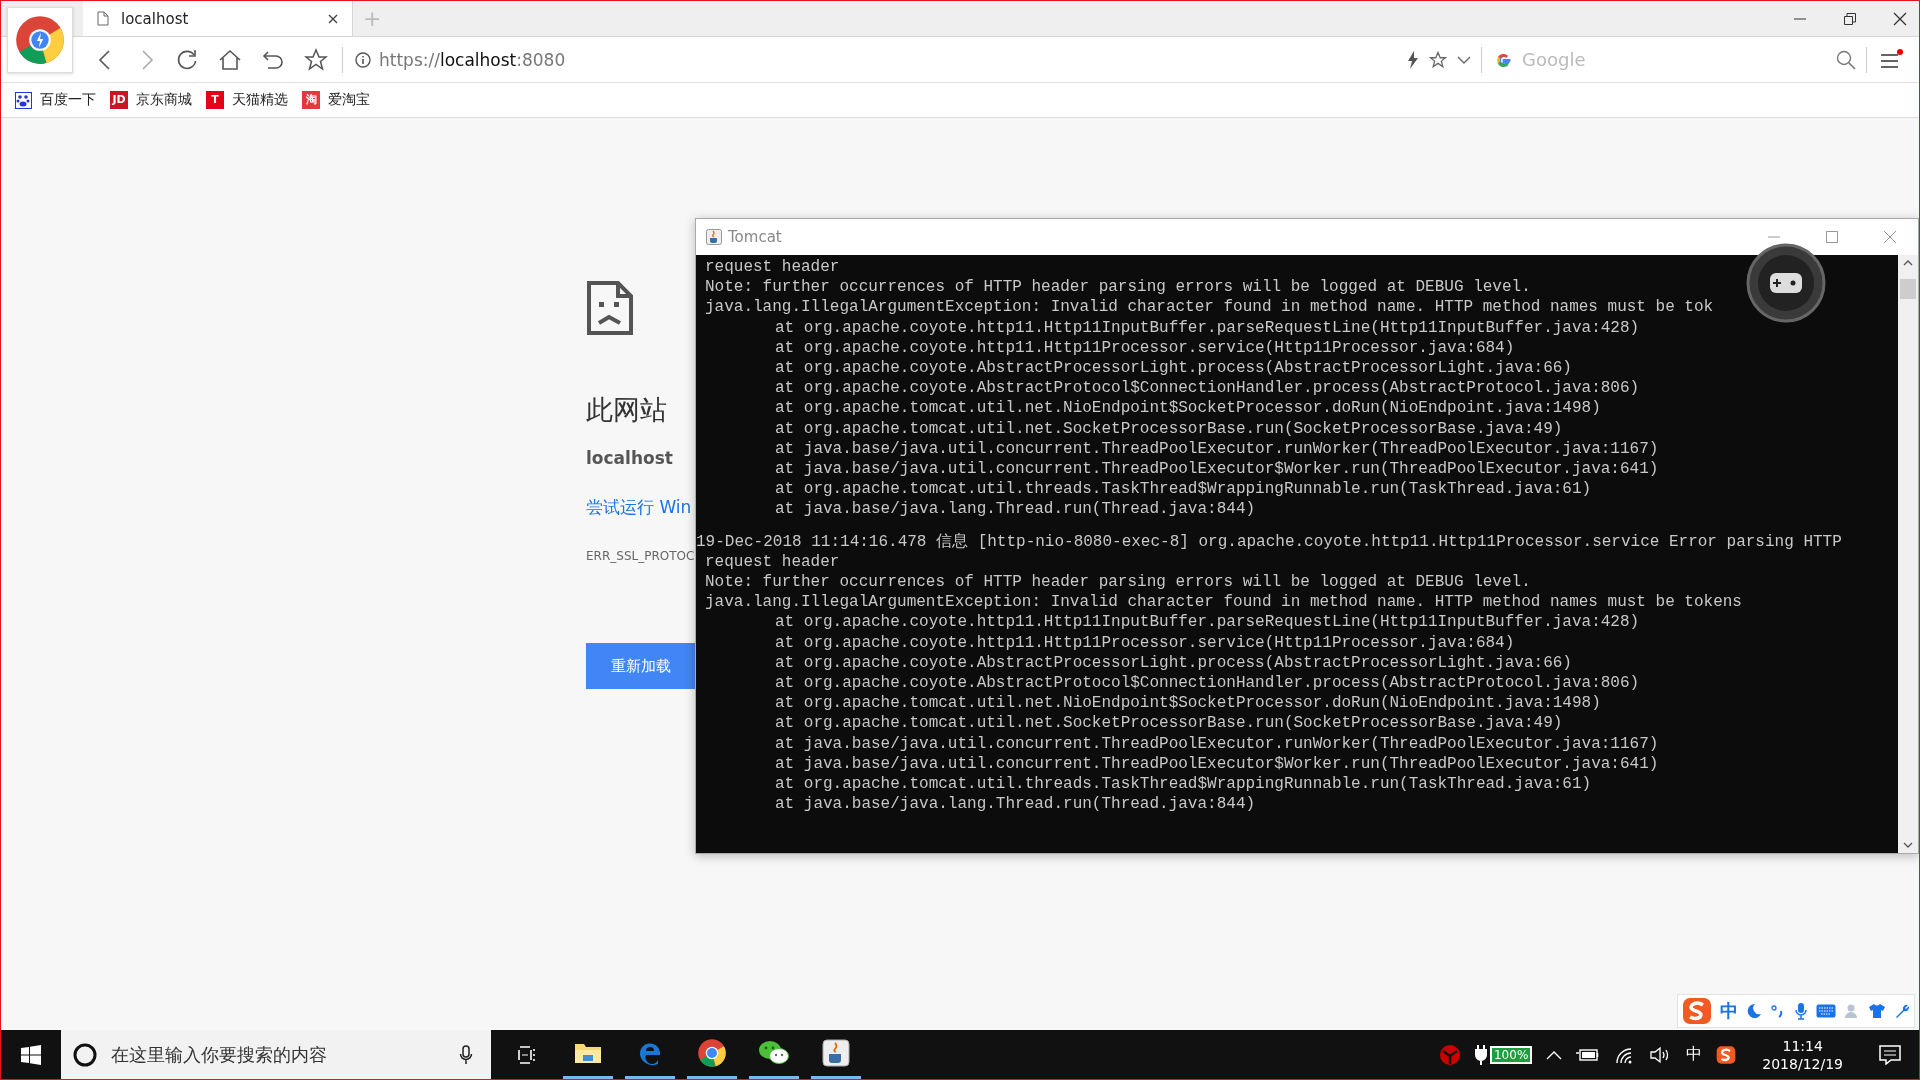 This screenshot has height=1080, width=1920. I want to click on bookmark-icon: T, so click(215, 100).